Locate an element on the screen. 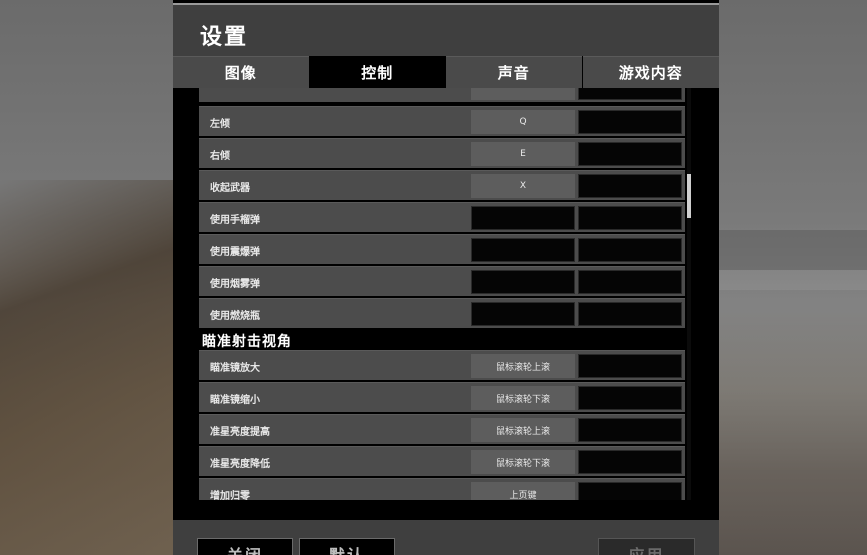  tab-bar: 图像 控制 声音 游戏内容 is located at coordinates (446, 72).